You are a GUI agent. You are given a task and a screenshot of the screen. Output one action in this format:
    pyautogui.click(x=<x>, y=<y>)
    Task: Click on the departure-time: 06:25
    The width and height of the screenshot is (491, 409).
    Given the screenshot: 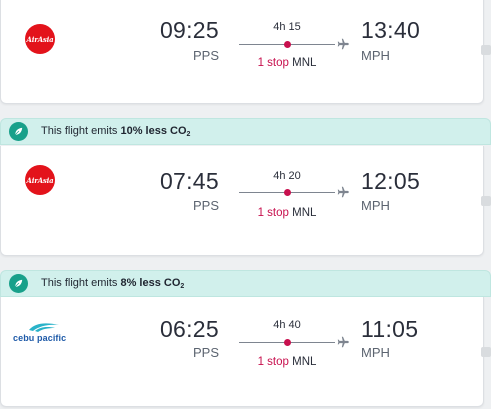 What is the action you would take?
    pyautogui.click(x=189, y=329)
    